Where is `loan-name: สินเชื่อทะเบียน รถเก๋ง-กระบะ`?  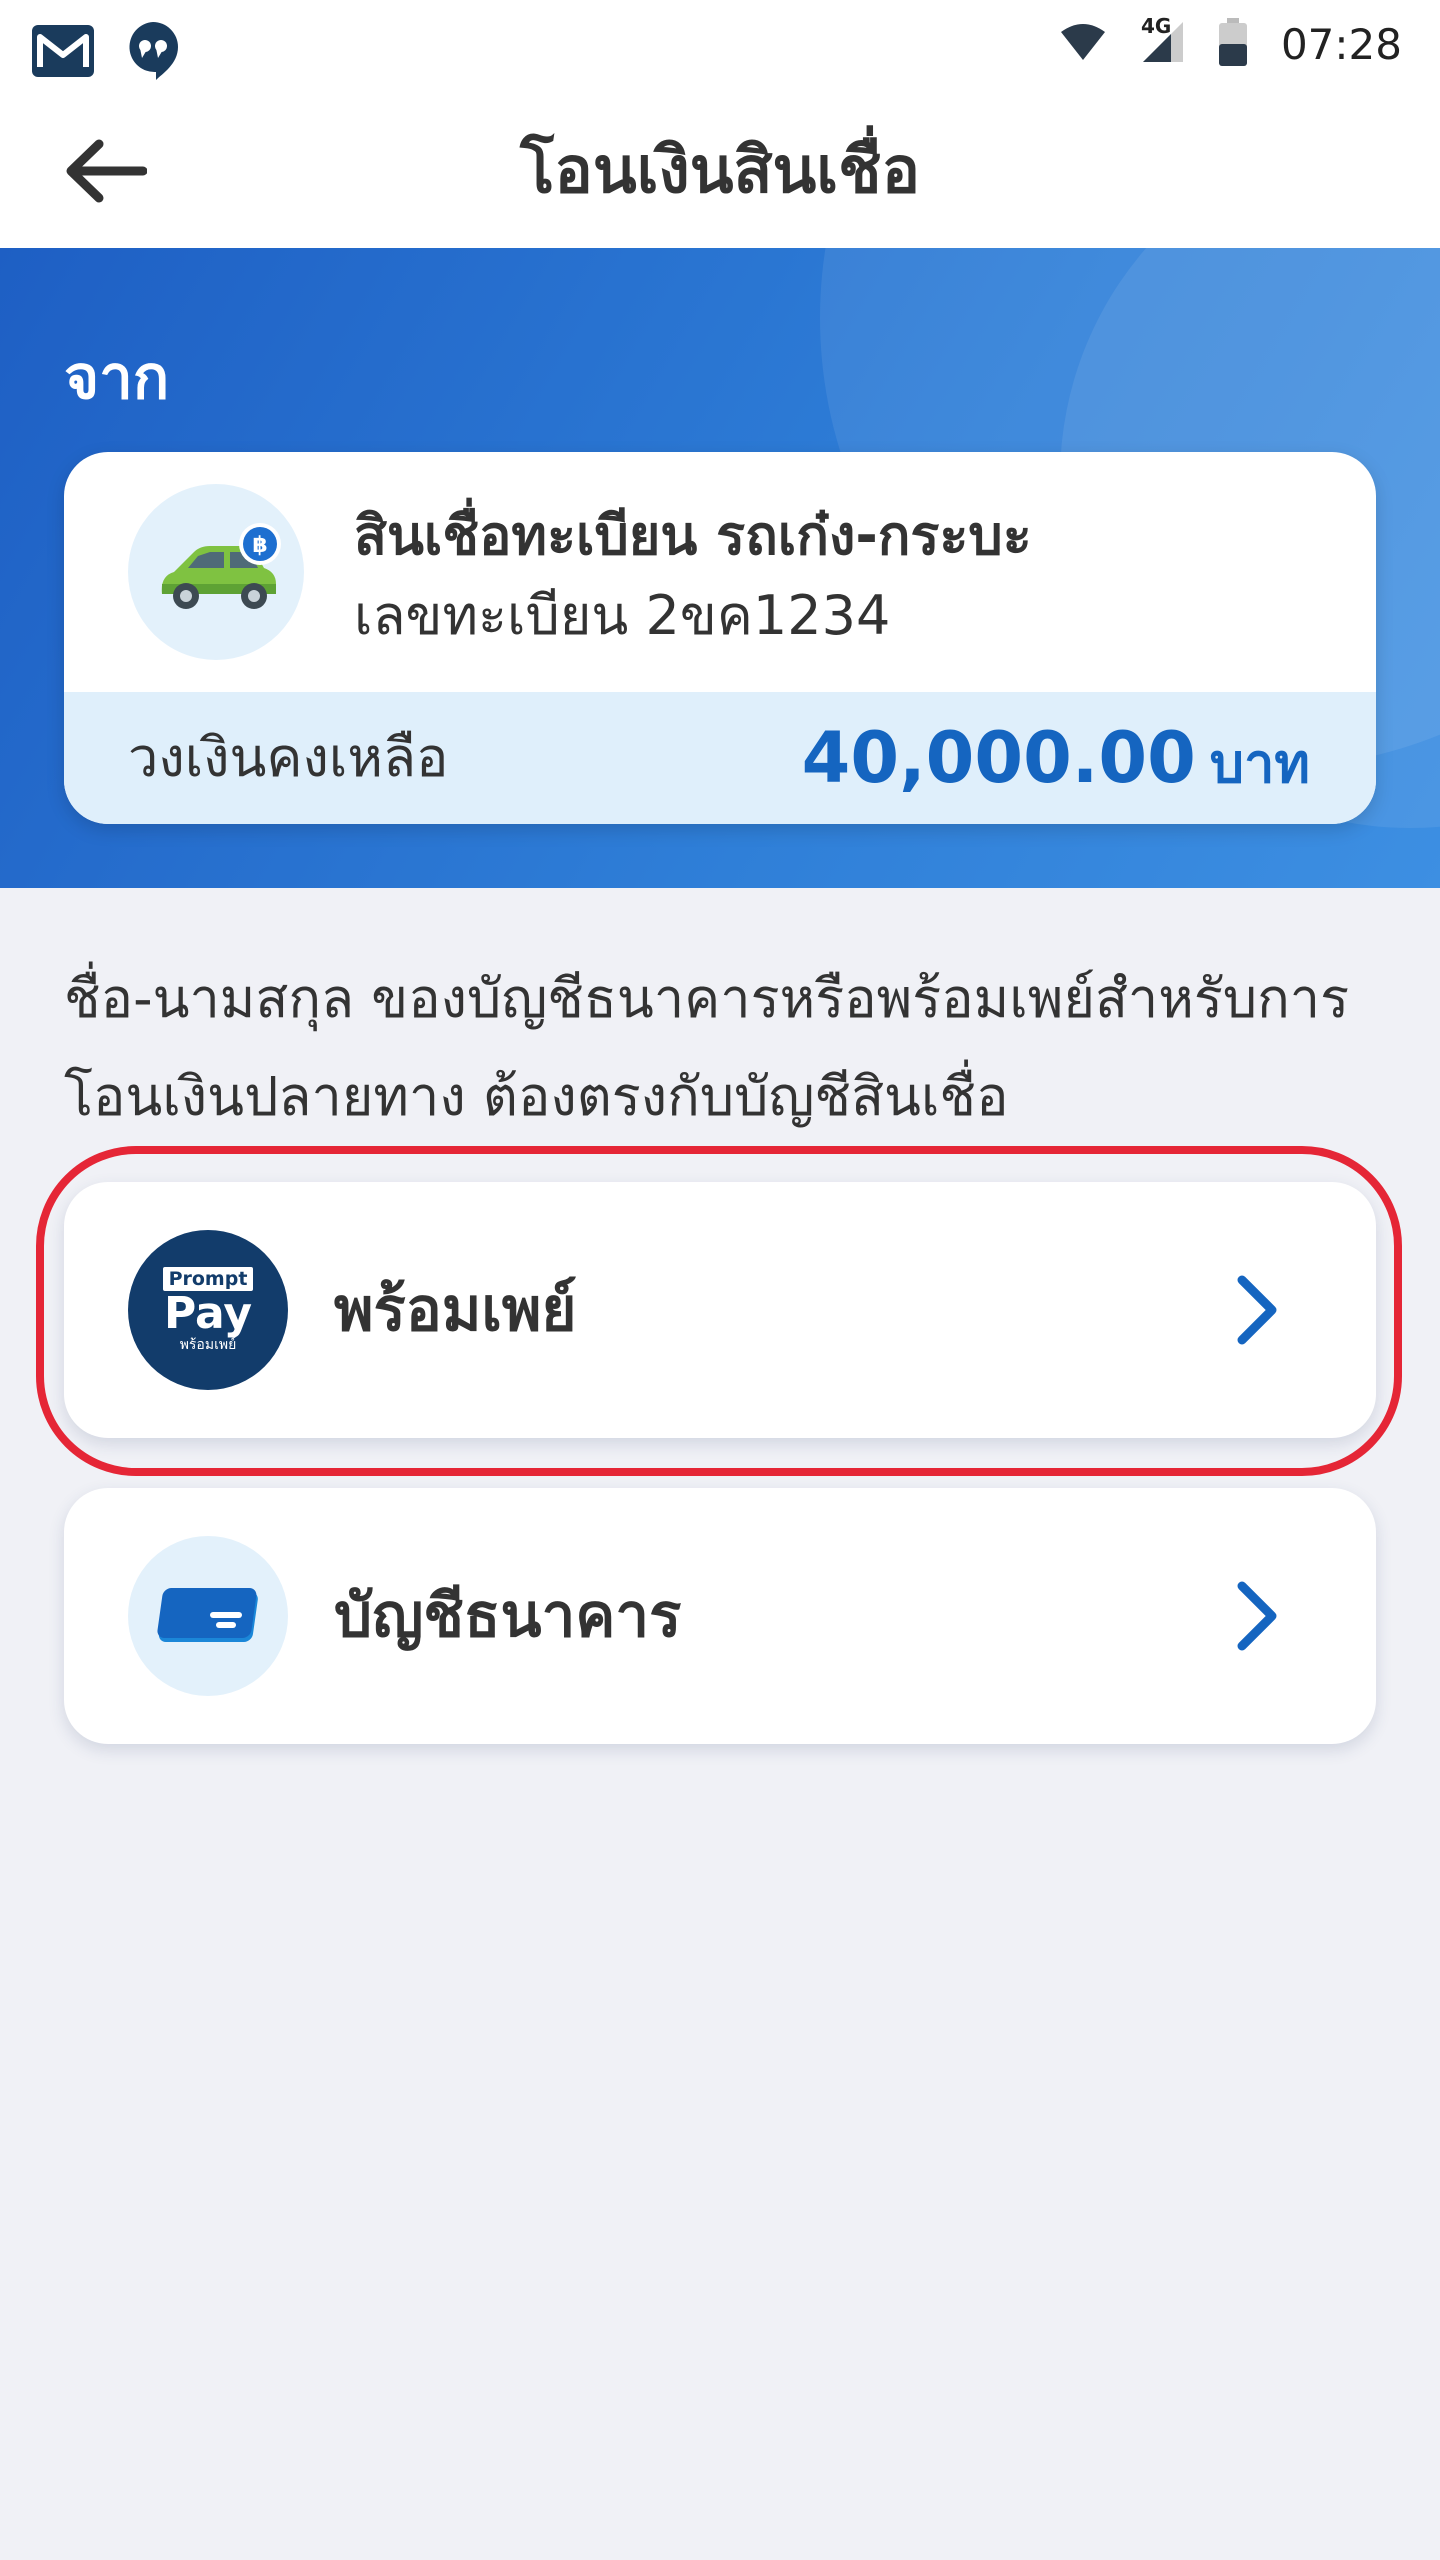
loan-name: สินเชื่อทะเบียน รถเก๋ง-กระบะ is located at coordinates (693, 535).